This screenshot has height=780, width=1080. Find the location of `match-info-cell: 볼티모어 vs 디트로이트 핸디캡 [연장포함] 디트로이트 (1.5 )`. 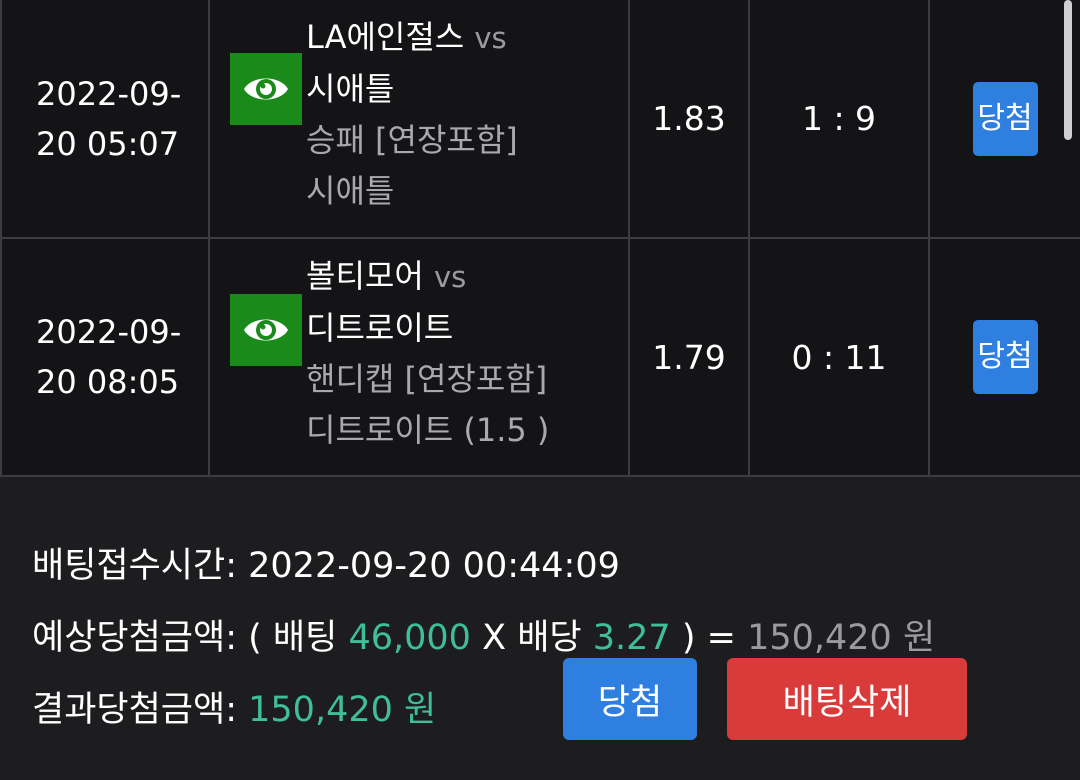

match-info-cell: 볼티모어 vs 디트로이트 핸디캡 [연장포함] 디트로이트 (1.5 ) is located at coordinates (419, 357).